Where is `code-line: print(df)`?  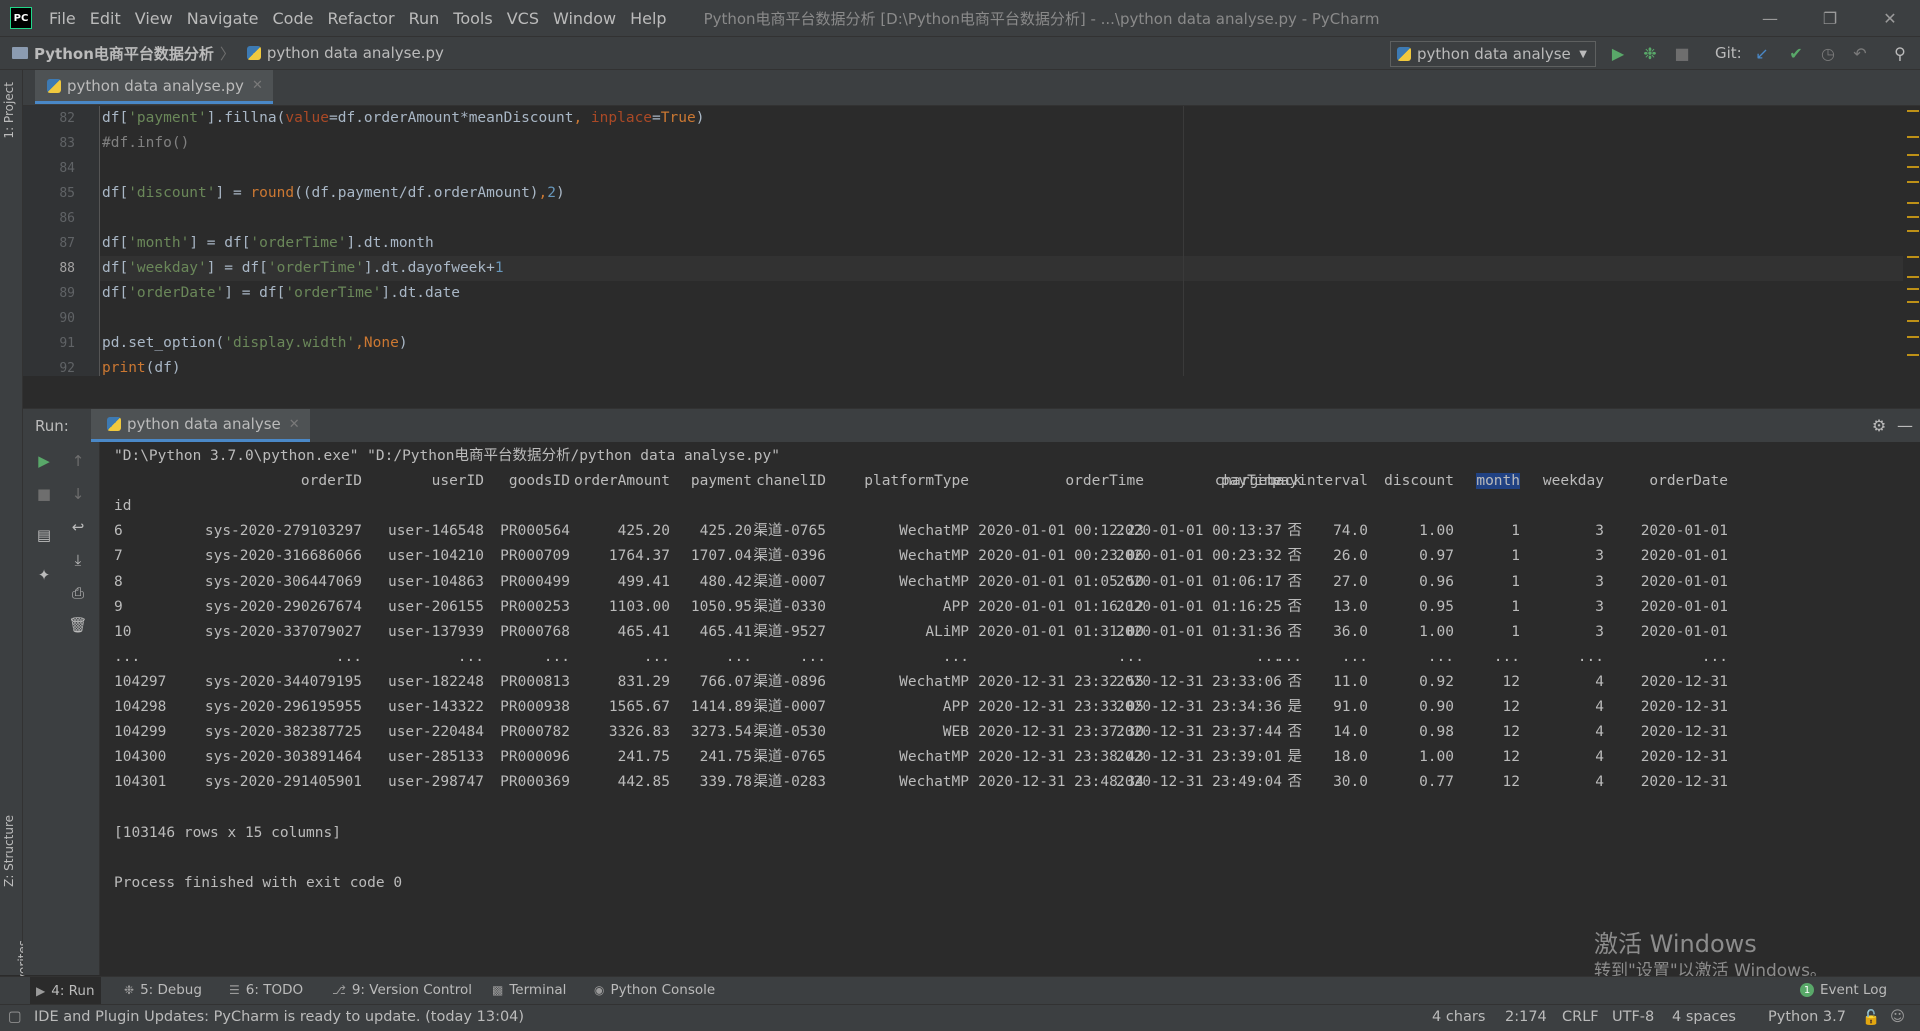 code-line: print(df) is located at coordinates (1002, 368).